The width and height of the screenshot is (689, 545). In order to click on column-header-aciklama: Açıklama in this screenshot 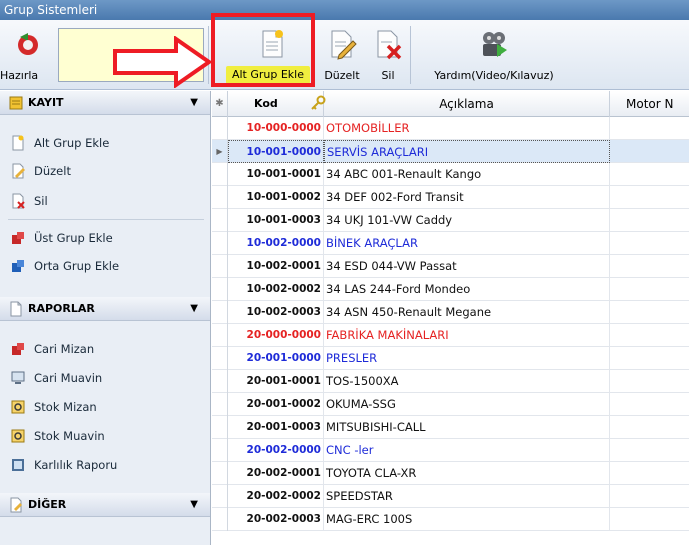, I will do `click(467, 104)`.